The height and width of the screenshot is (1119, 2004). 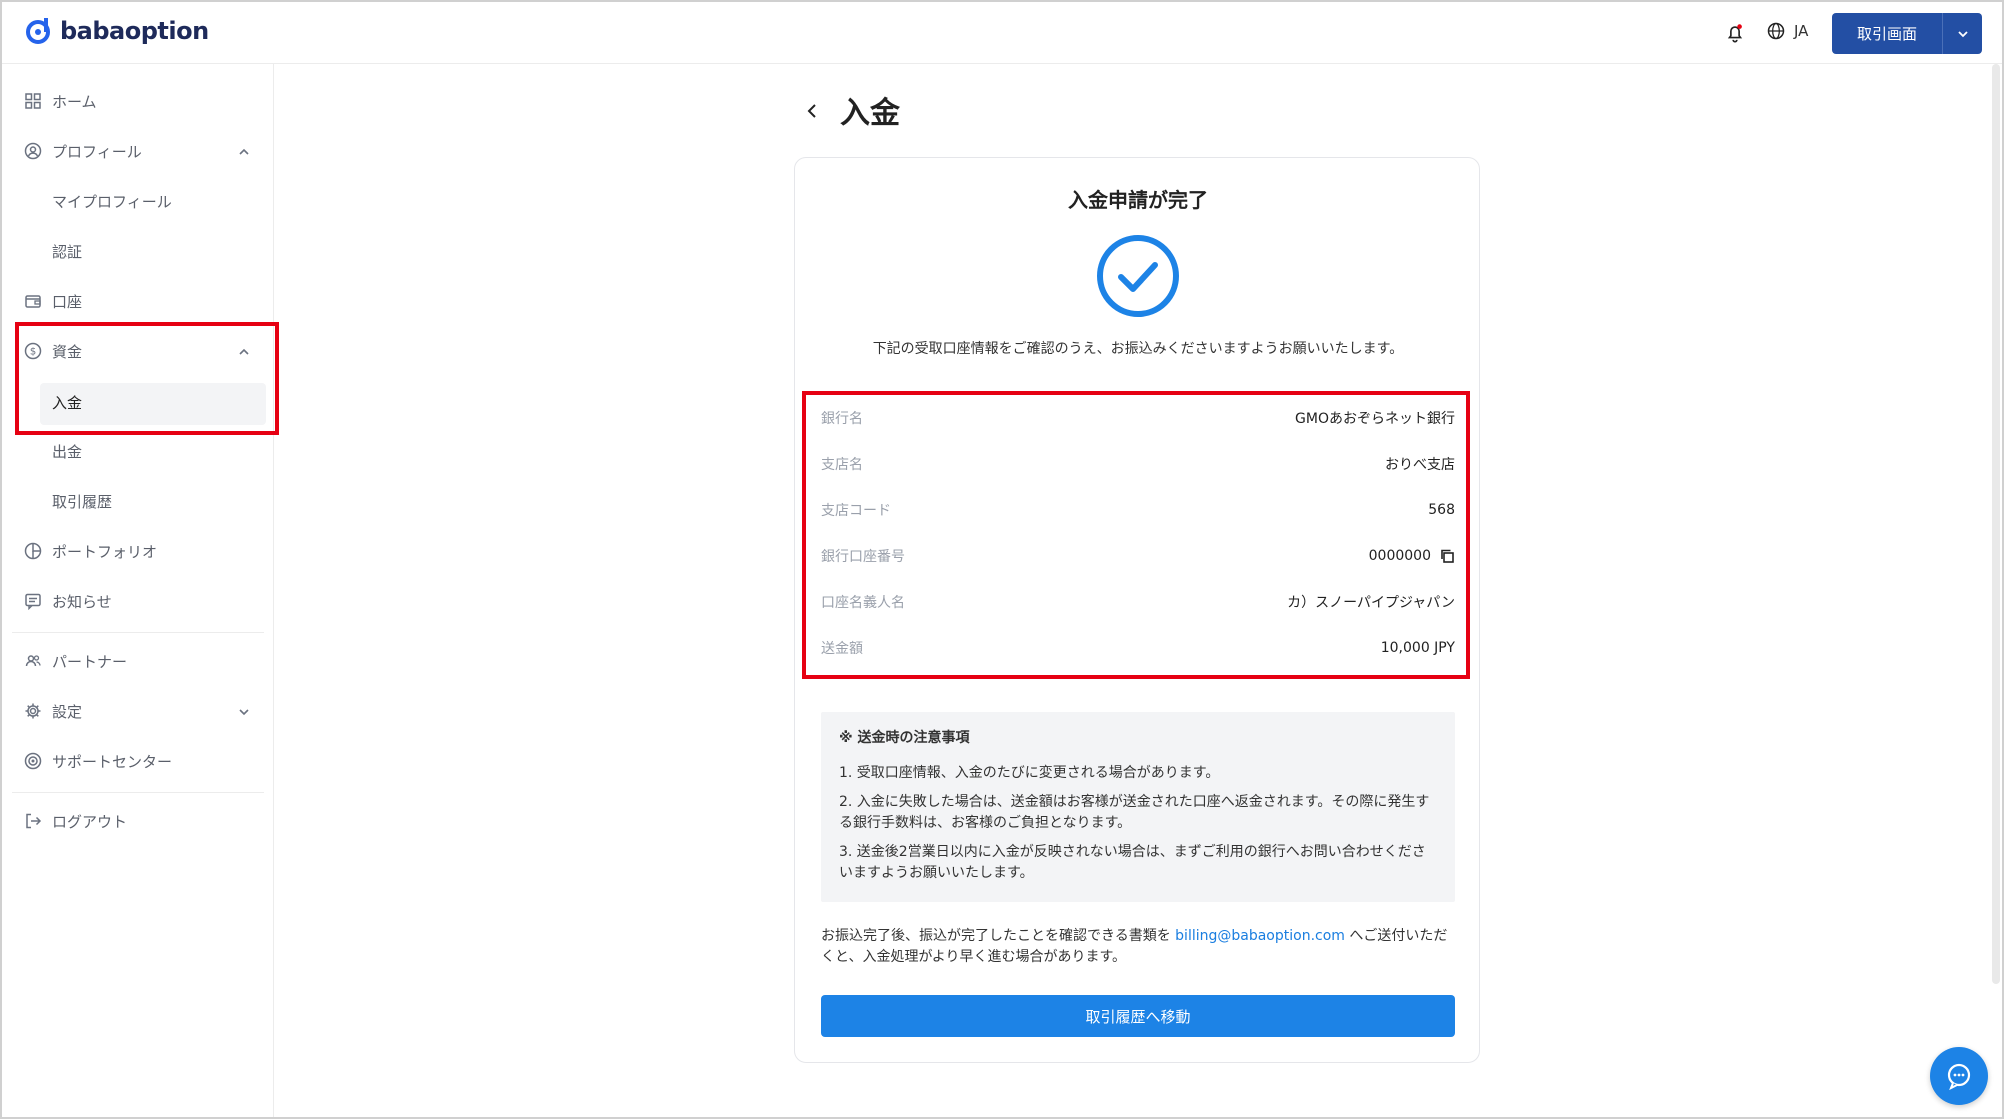 I want to click on sidebar-item-label: 取引履歴, so click(x=82, y=501).